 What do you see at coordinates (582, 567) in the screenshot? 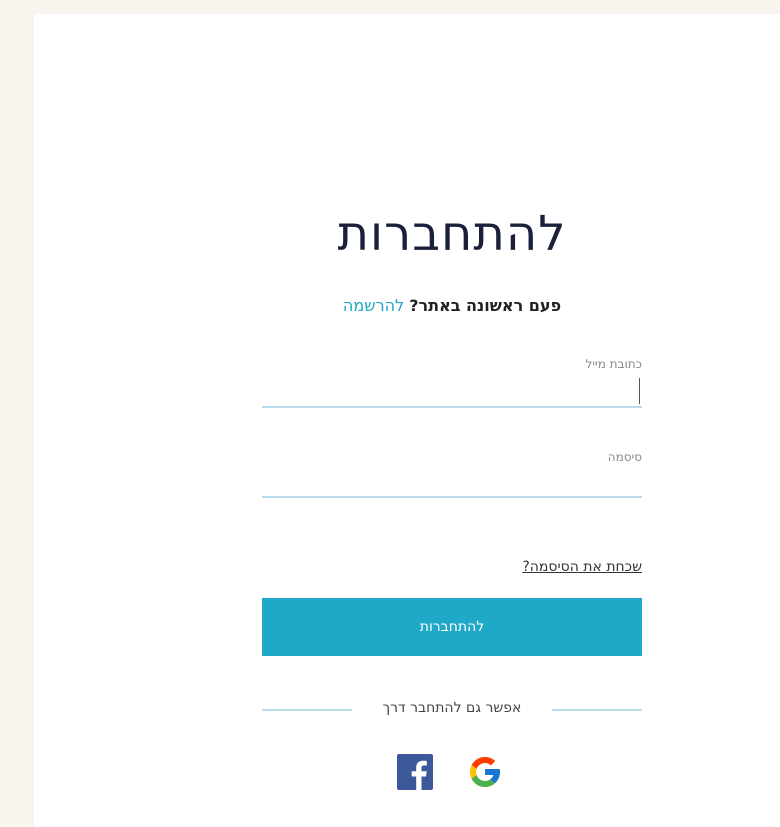
I see `forgot-password-link: שכחת את הסיסמה?` at bounding box center [582, 567].